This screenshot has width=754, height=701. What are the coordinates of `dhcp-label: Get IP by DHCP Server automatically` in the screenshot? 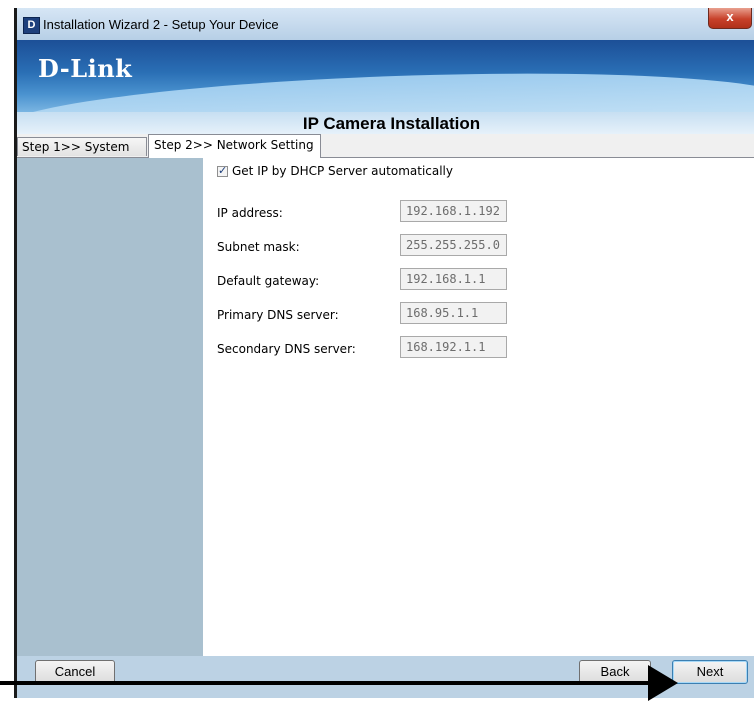 It's located at (342, 171).